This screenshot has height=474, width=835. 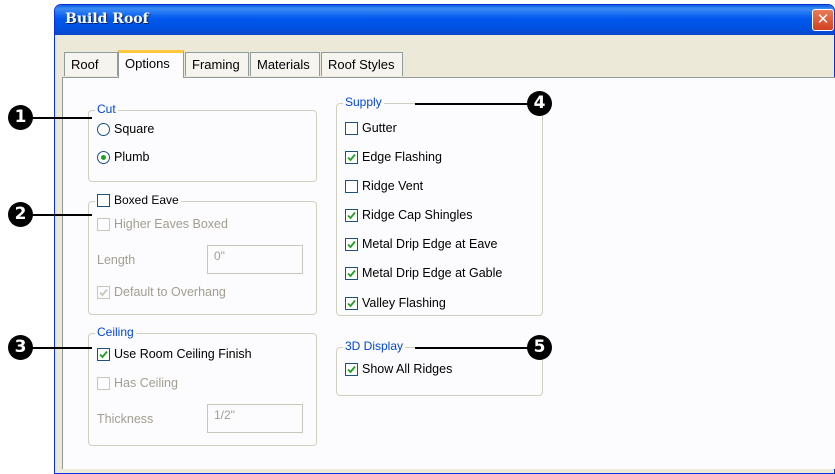 What do you see at coordinates (444, 20) in the screenshot?
I see `title-bar: Build Roof ✕` at bounding box center [444, 20].